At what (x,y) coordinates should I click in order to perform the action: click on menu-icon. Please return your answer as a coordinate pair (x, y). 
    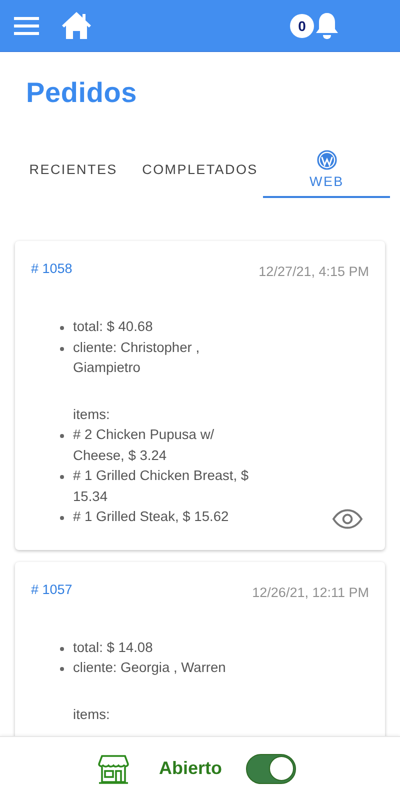
    Looking at the image, I should click on (26, 25).